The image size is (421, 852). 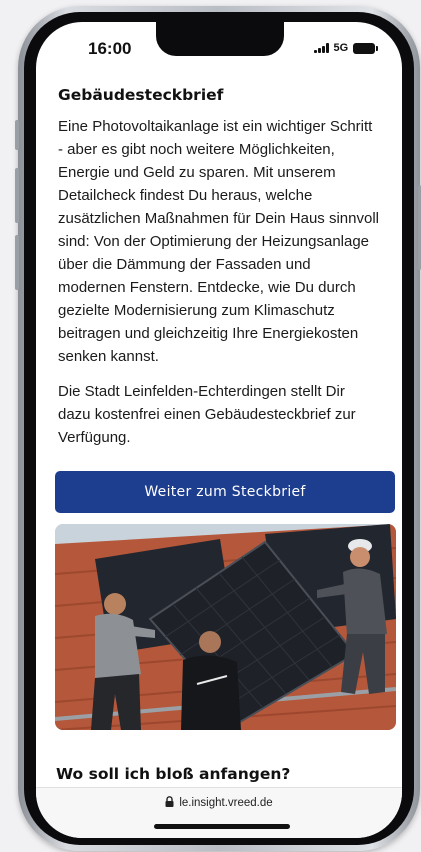 I want to click on mute-switch, so click(x=17, y=135).